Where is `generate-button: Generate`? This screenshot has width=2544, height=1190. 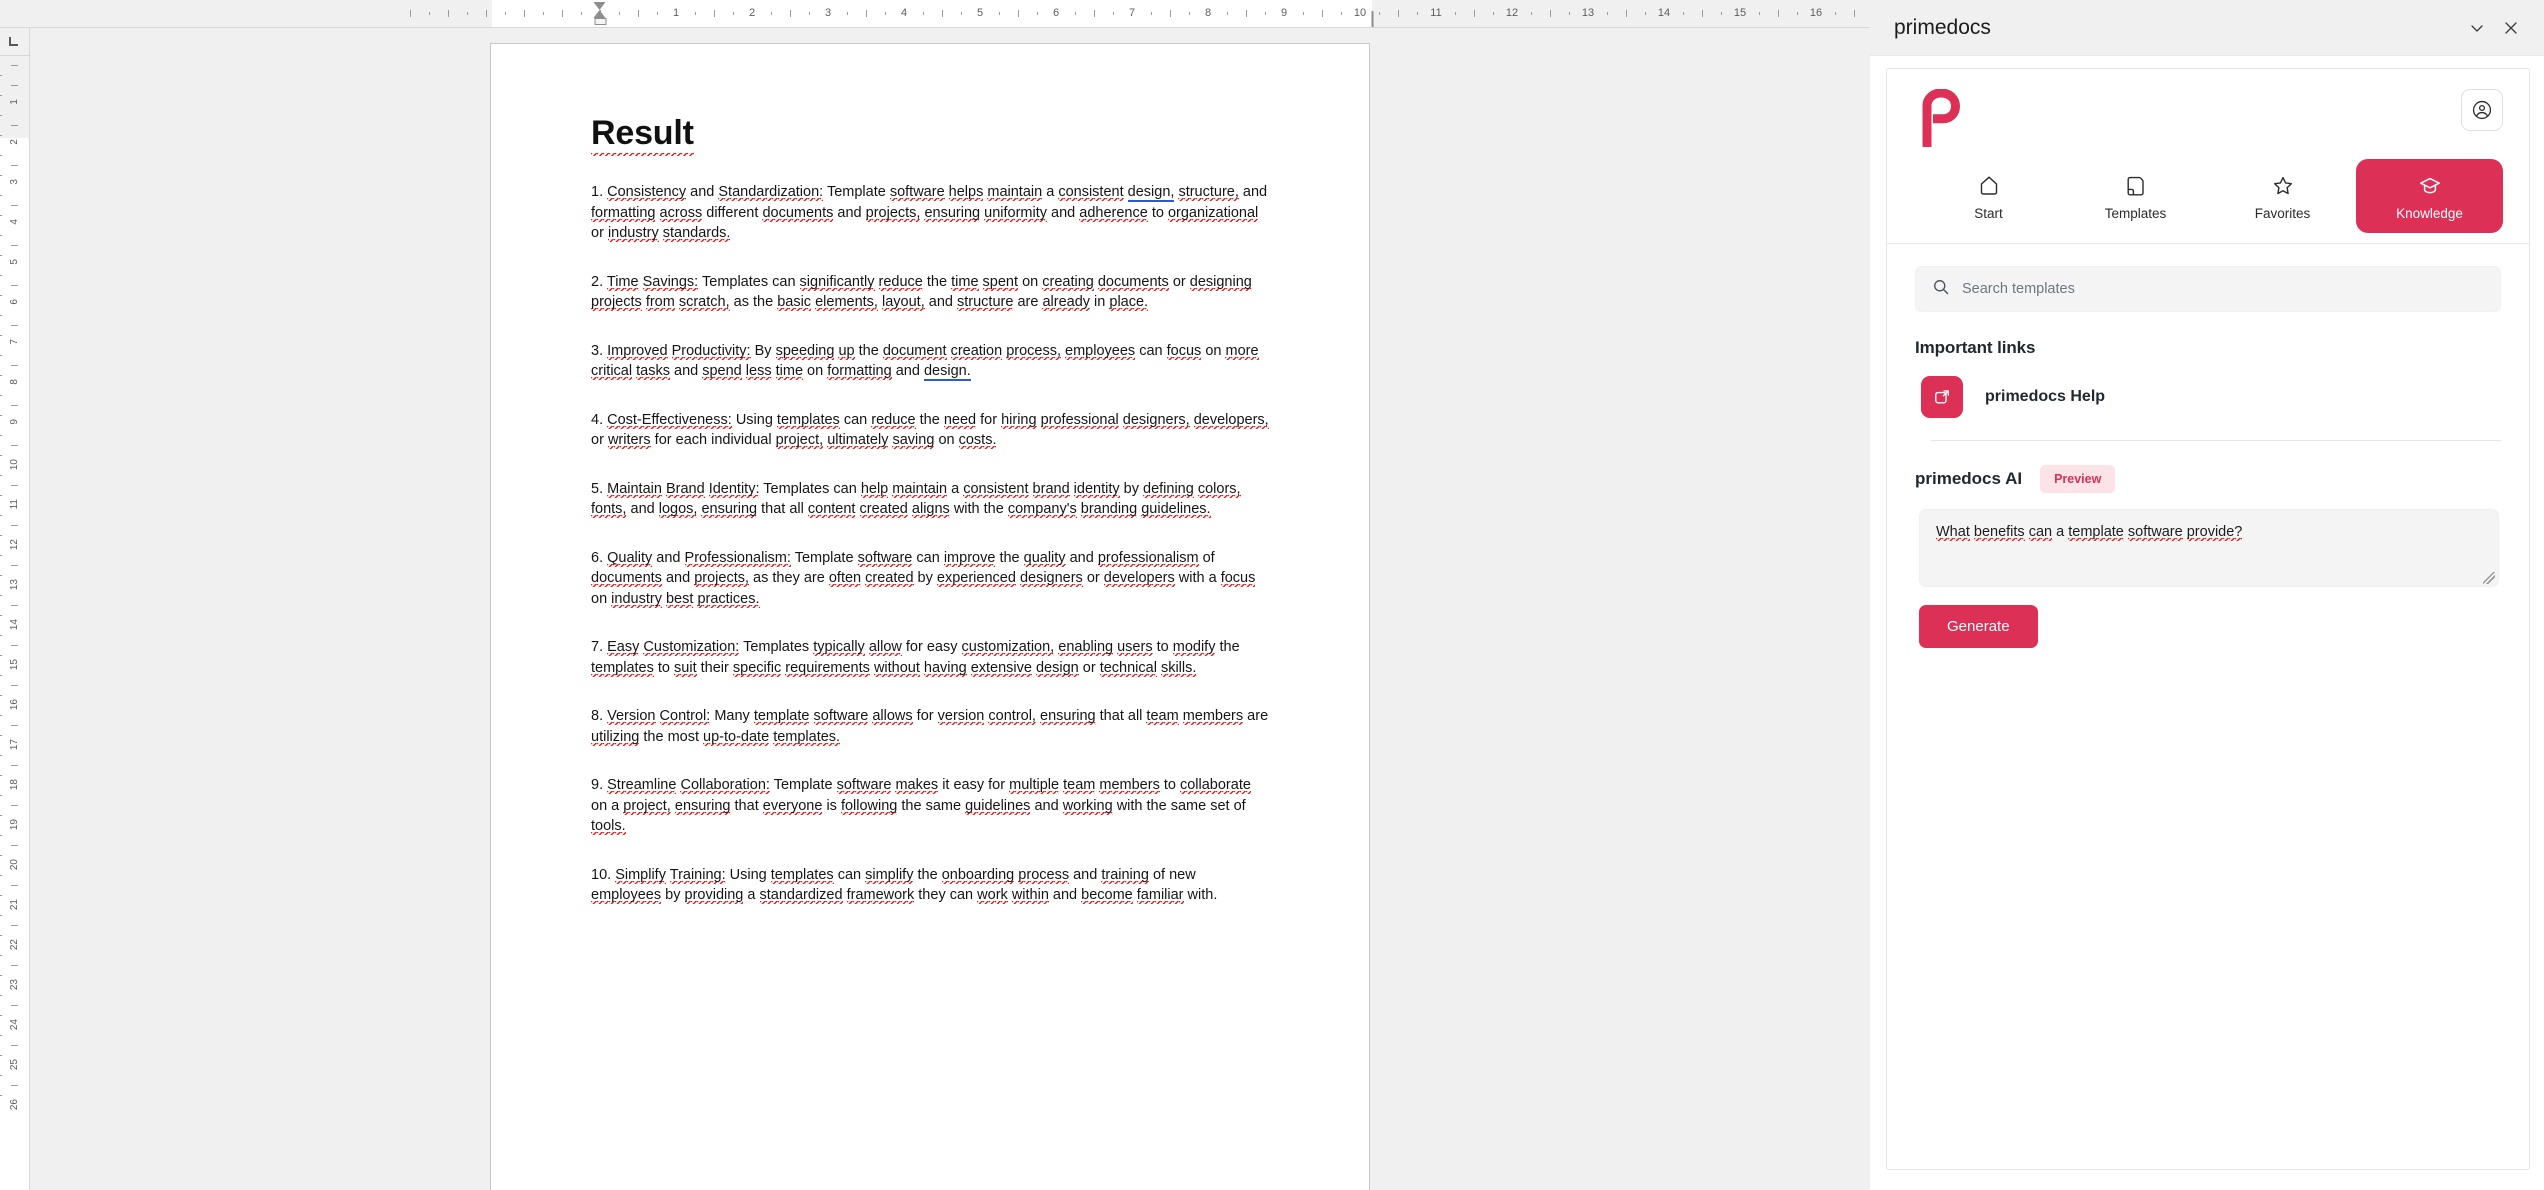
generate-button: Generate is located at coordinates (1978, 626).